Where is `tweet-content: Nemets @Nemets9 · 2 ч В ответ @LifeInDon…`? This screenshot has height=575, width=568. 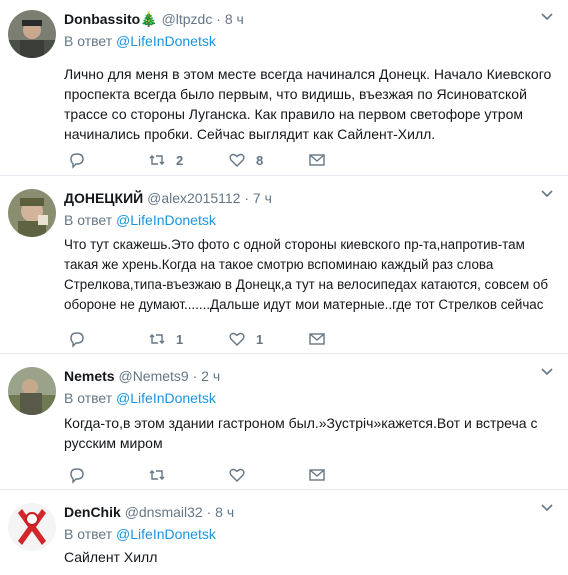 tweet-content: Nemets @Nemets9 · 2 ч В ответ @LifeInDon… is located at coordinates (308, 410).